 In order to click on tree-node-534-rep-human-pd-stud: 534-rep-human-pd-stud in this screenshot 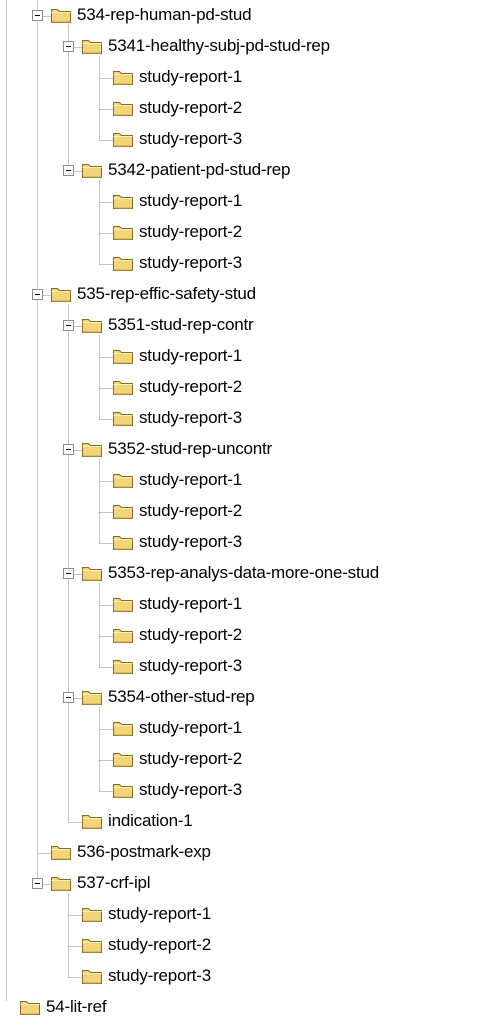, I will do `click(245, 15)`.